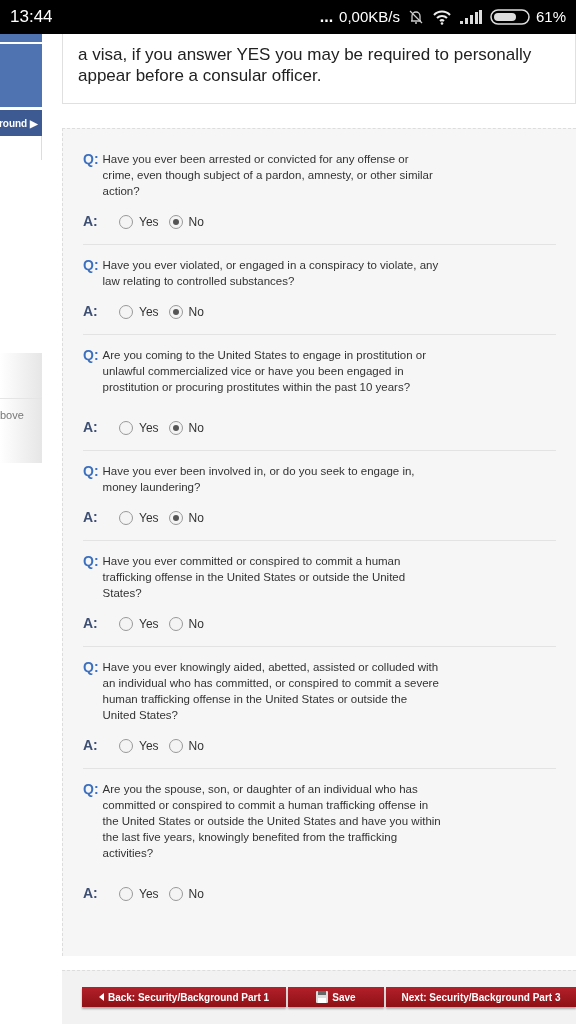  Describe the element at coordinates (271, 273) in the screenshot. I see `question-text: Have you ever violated, or engaged in a conspiracy to violate, any law relating to controlled substances?` at that location.